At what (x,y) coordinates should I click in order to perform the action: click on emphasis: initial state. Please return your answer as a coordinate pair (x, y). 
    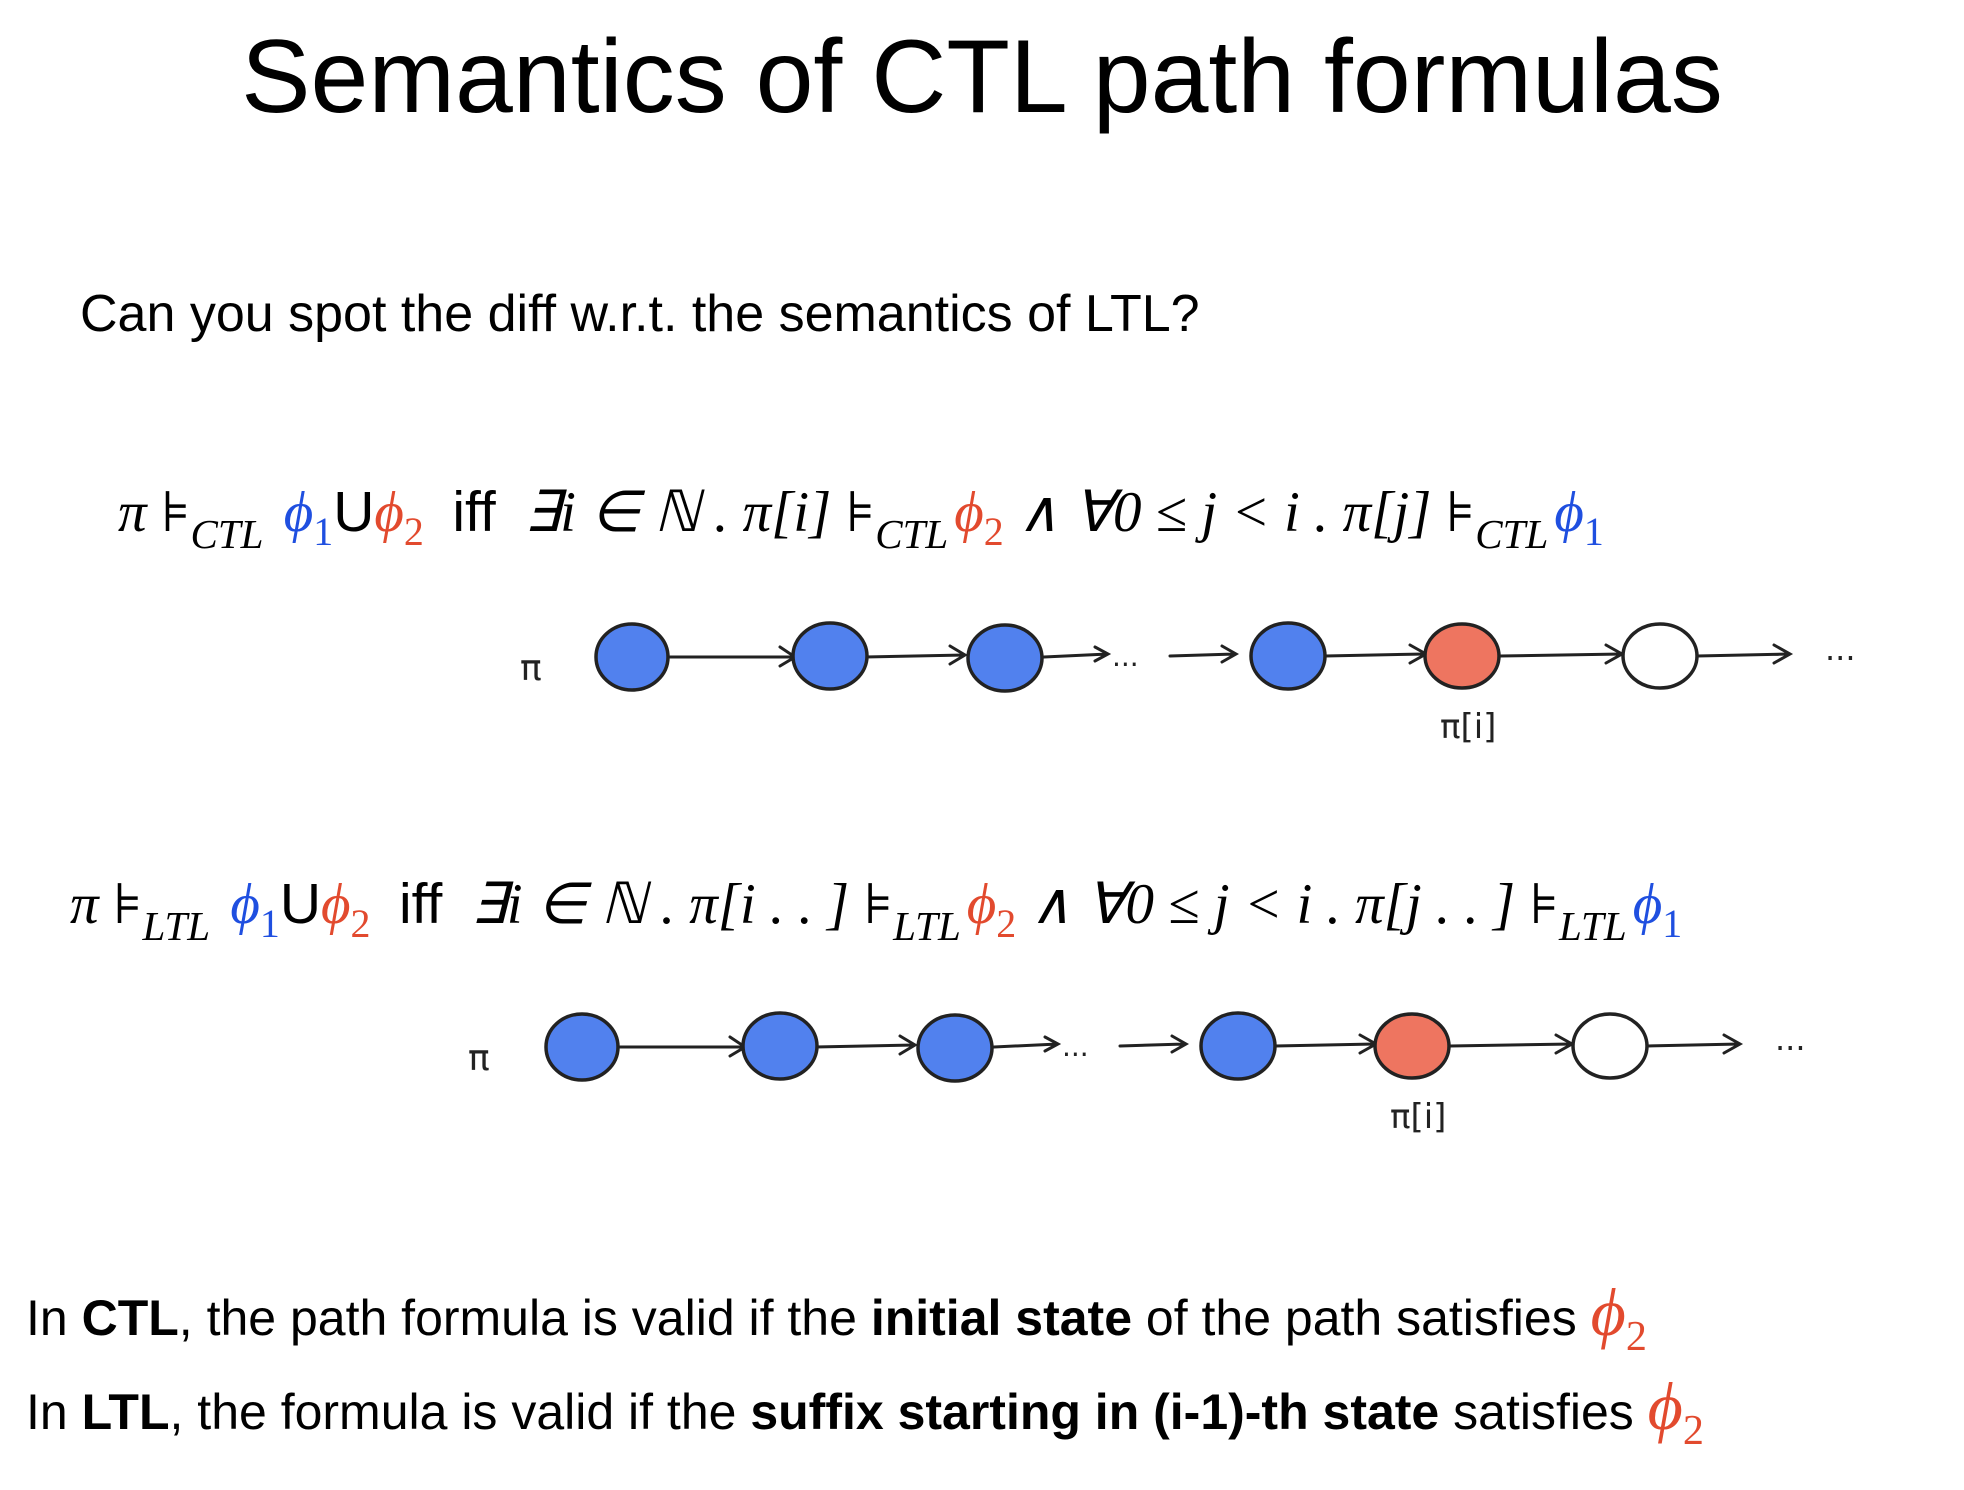
    Looking at the image, I should click on (1001, 1318).